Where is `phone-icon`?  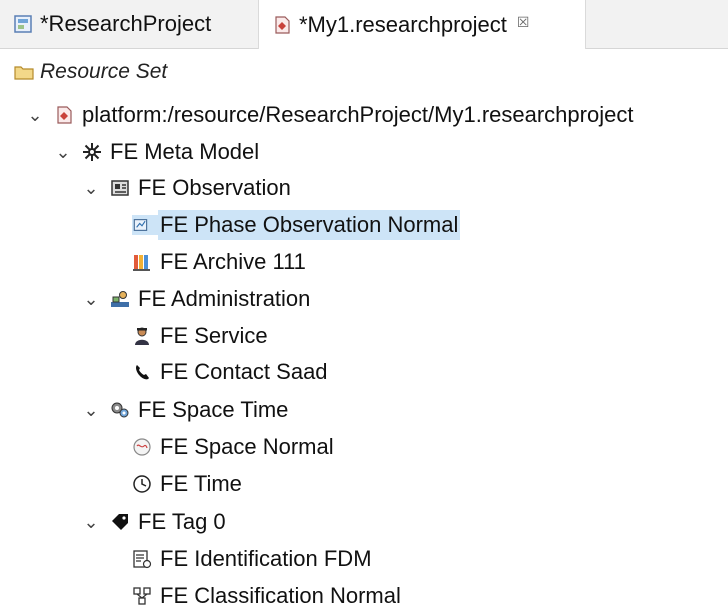
phone-icon is located at coordinates (142, 372).